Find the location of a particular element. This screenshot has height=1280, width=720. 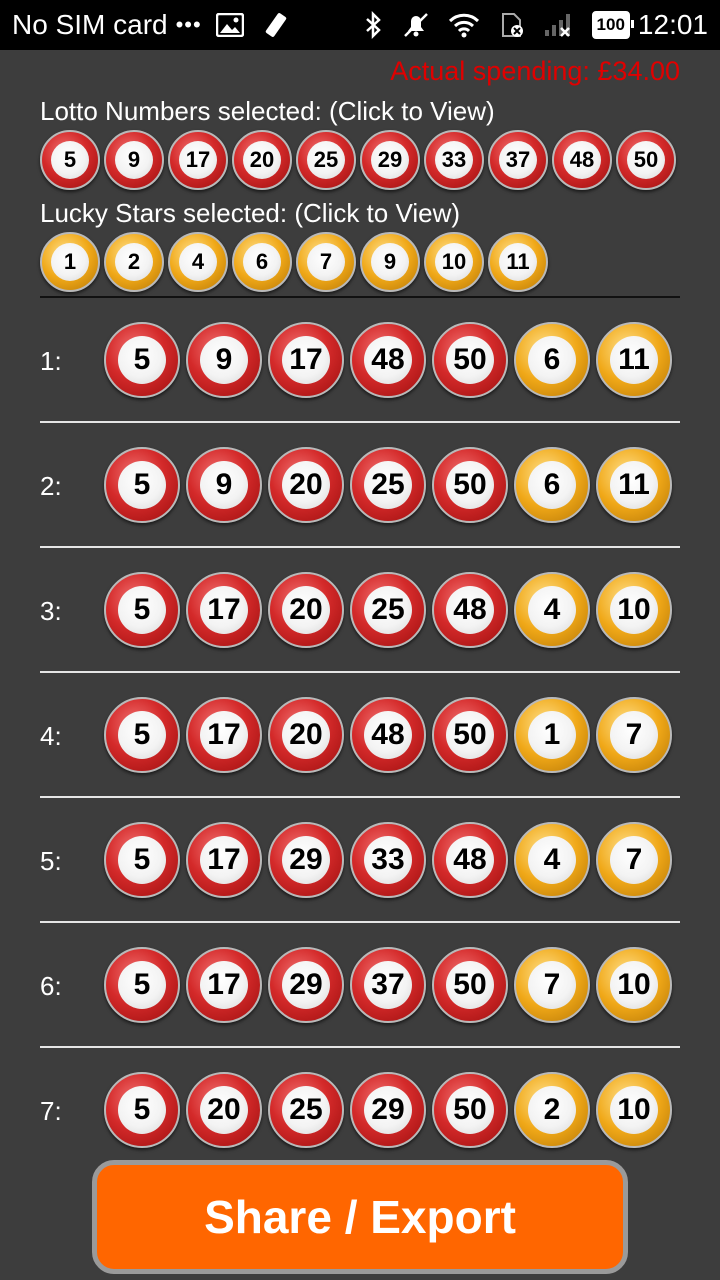

main-number-ball: 29 is located at coordinates (306, 985).